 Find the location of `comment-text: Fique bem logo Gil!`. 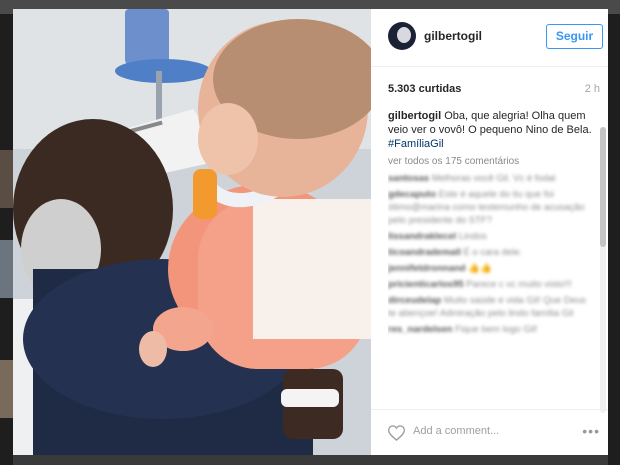

comment-text: Fique bem logo Gil! is located at coordinates (496, 329).